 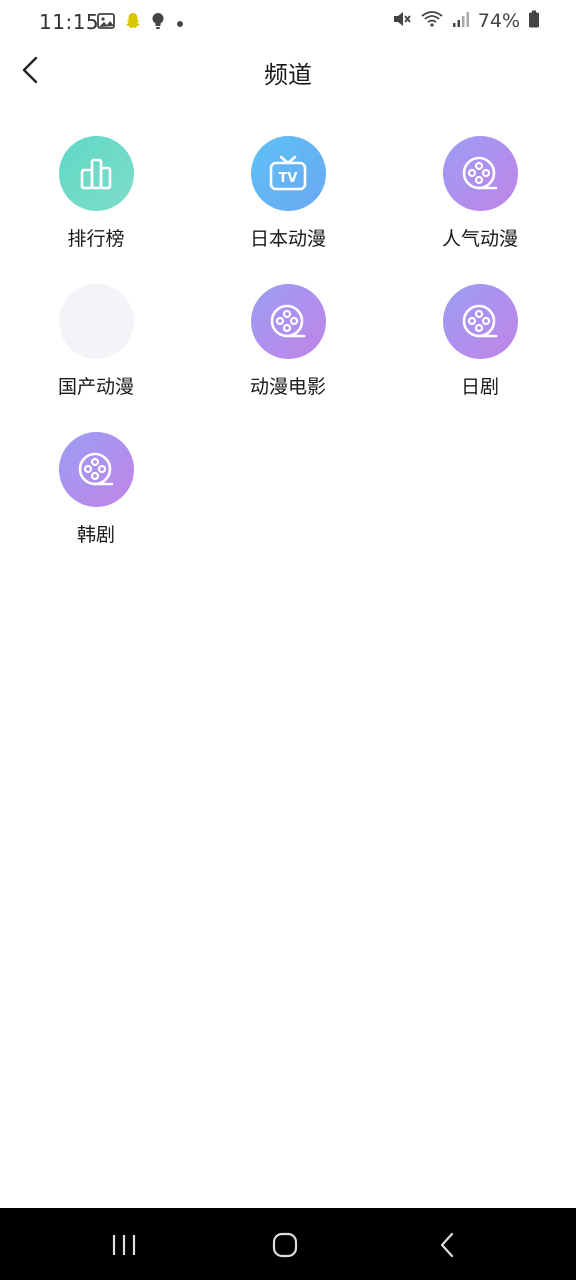 I want to click on channel-label: 日本动漫, so click(x=287, y=239).